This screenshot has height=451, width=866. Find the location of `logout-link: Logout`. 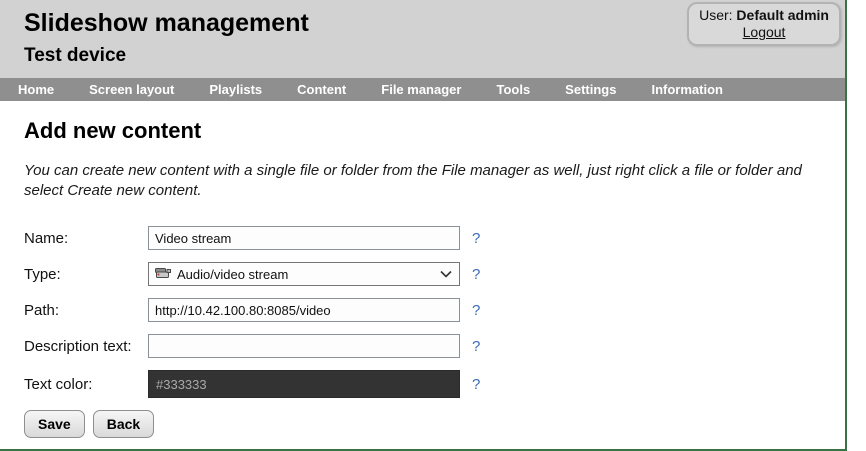

logout-link: Logout is located at coordinates (764, 32).